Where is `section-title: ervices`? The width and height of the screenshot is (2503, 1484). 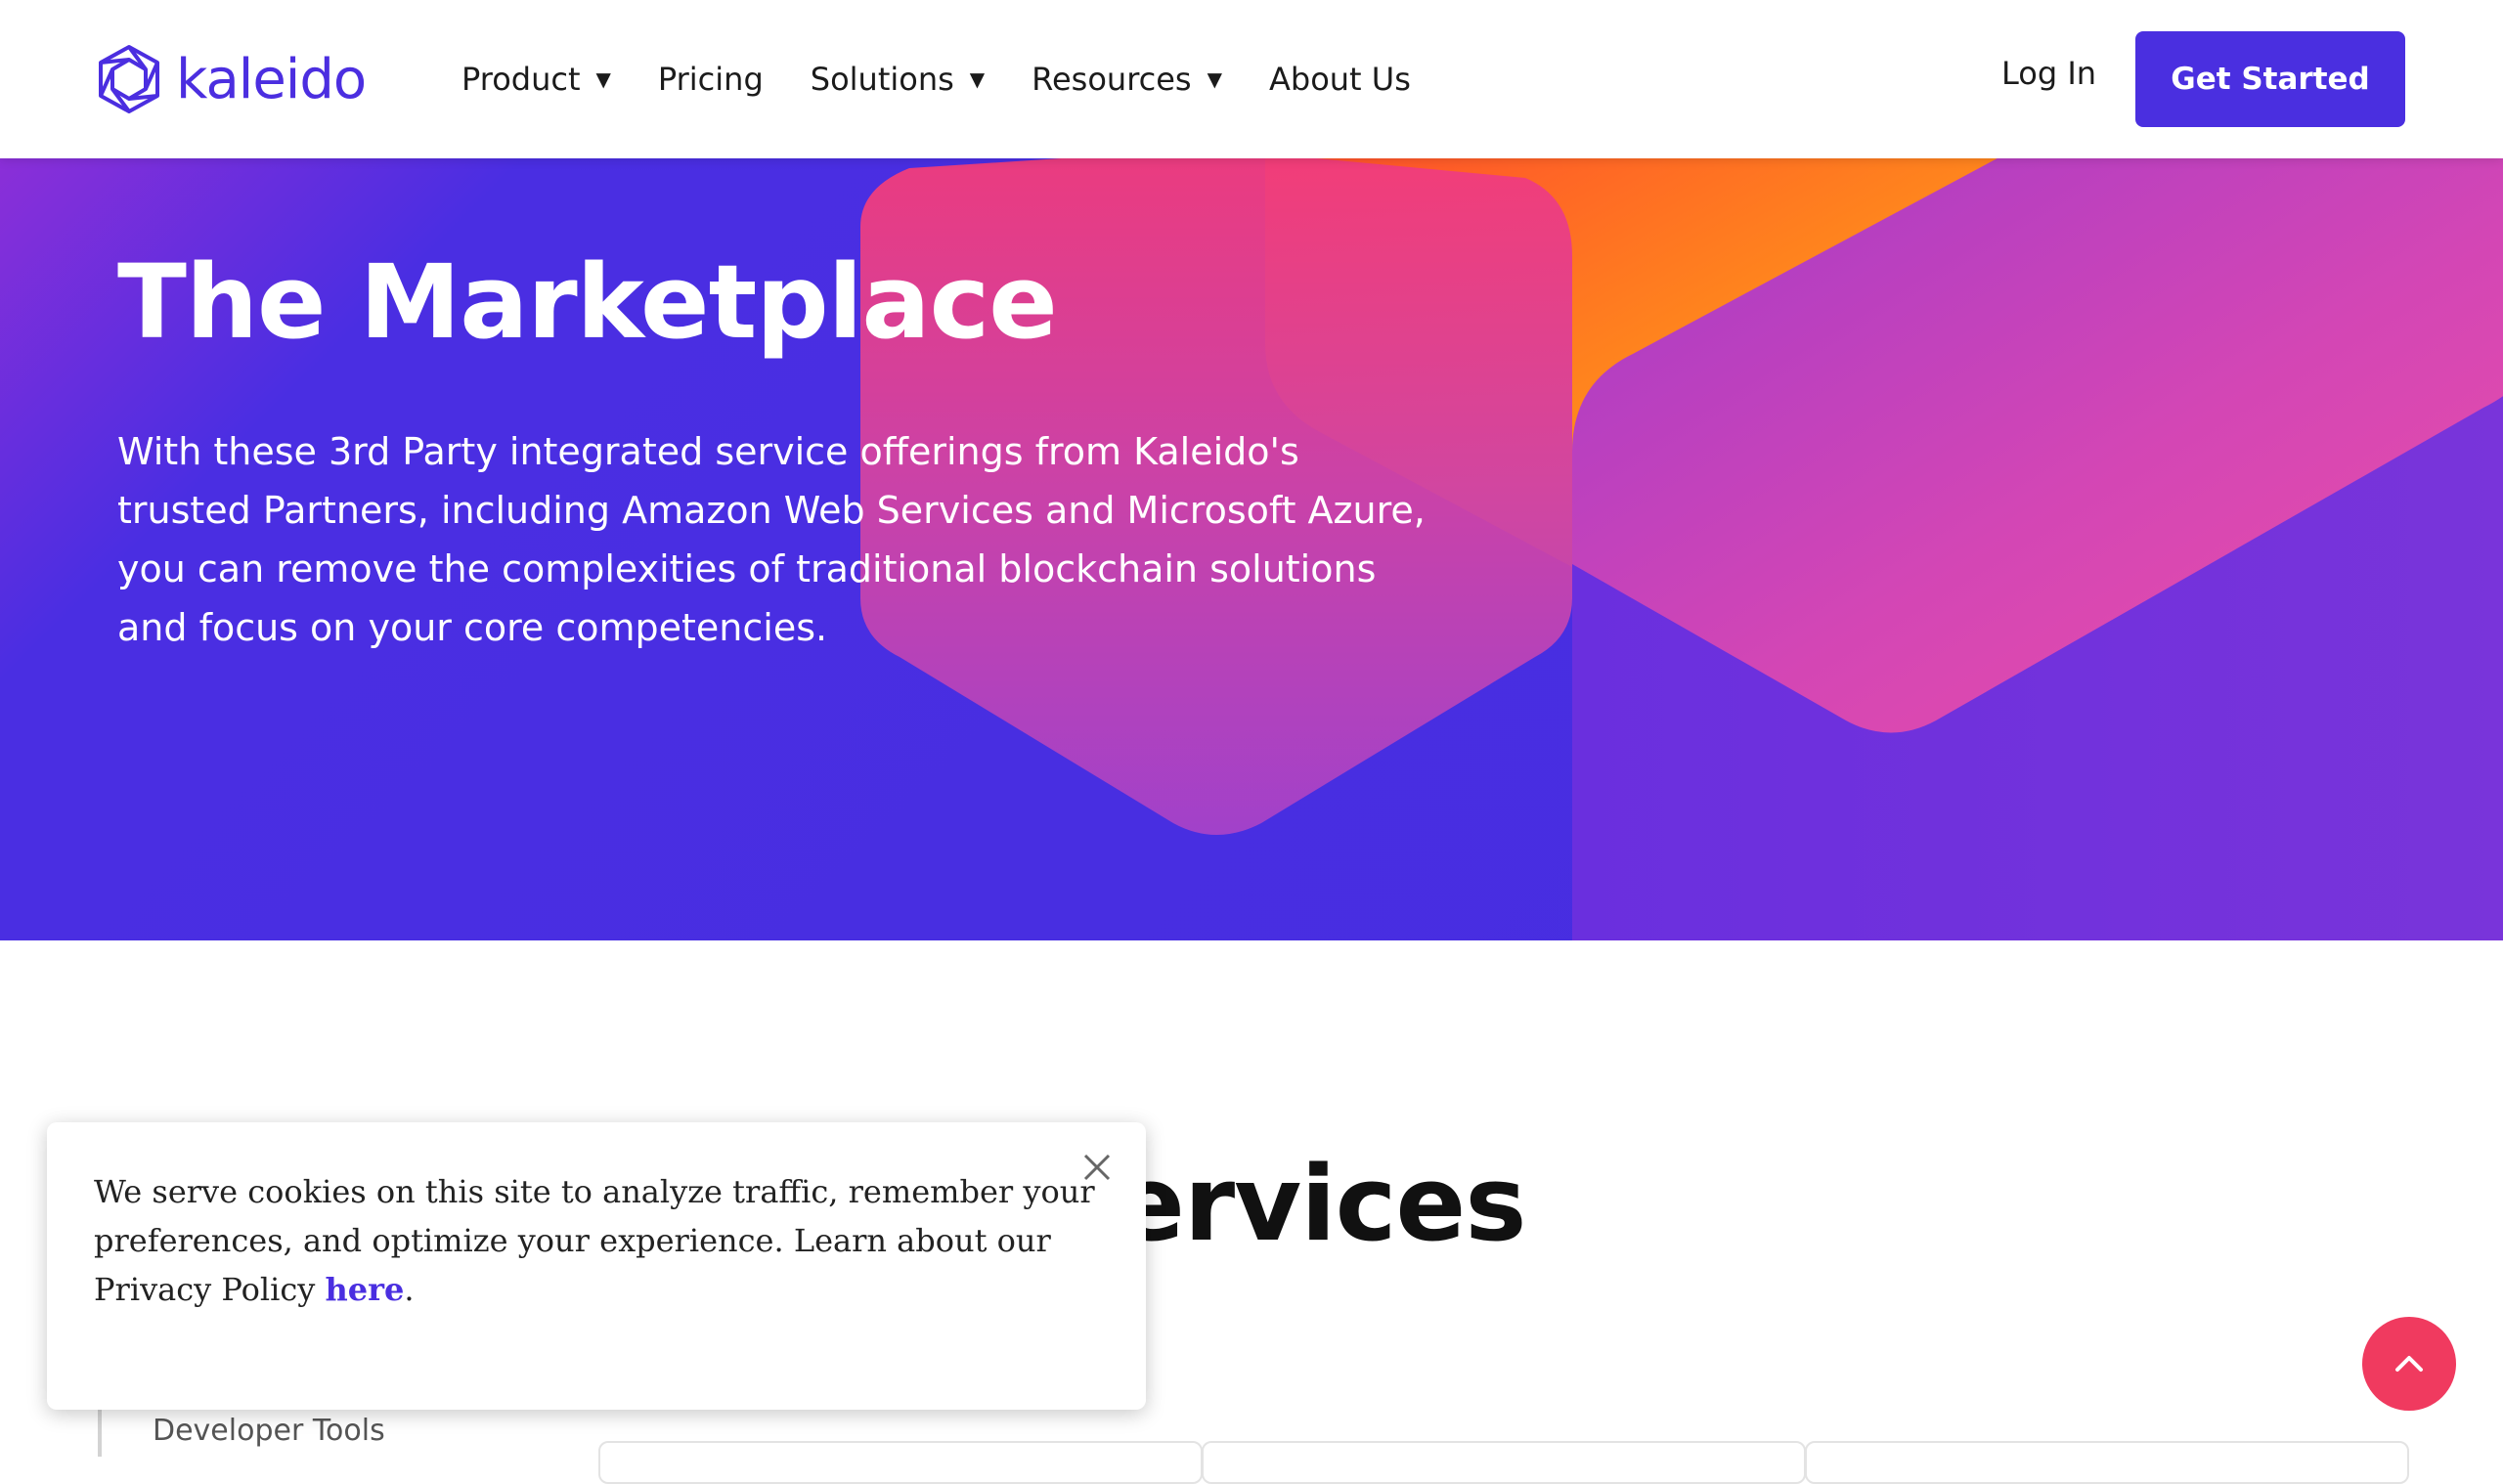
section-title: ervices is located at coordinates (1320, 1204).